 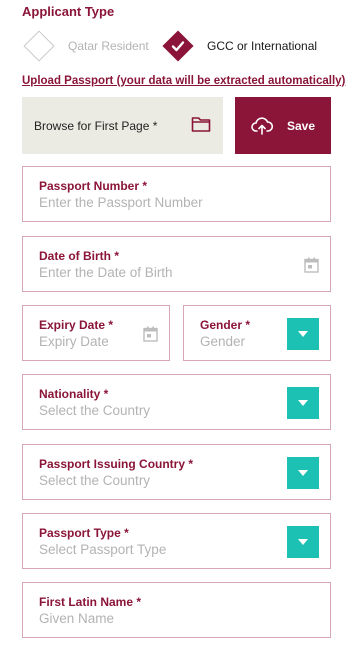 What do you see at coordinates (201, 124) in the screenshot?
I see `folder-icon` at bounding box center [201, 124].